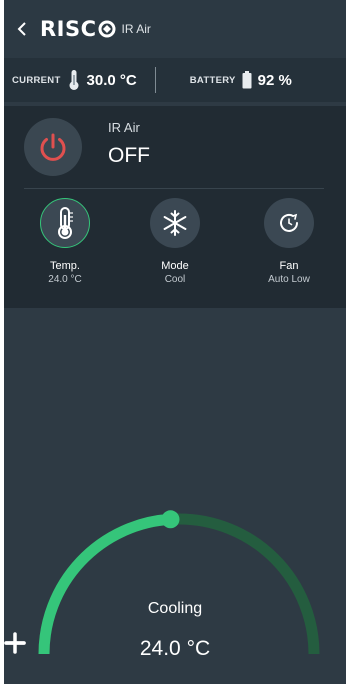 The image size is (350, 684). What do you see at coordinates (107, 29) in the screenshot?
I see `logo-mark-icon` at bounding box center [107, 29].